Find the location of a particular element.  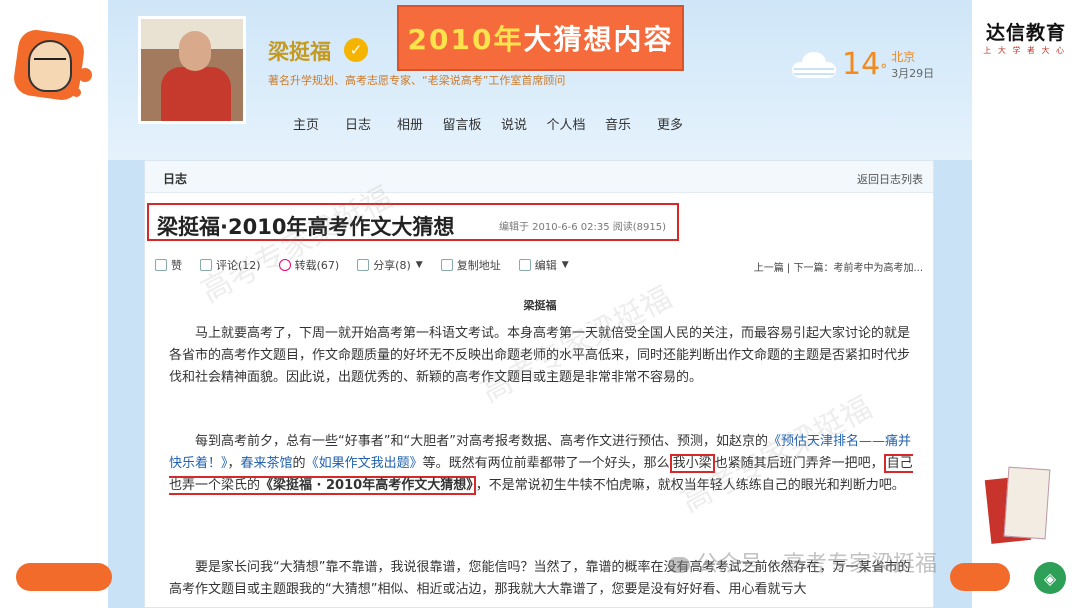

weather-widget: 14° 北京 3月29日 is located at coordinates (863, 67).